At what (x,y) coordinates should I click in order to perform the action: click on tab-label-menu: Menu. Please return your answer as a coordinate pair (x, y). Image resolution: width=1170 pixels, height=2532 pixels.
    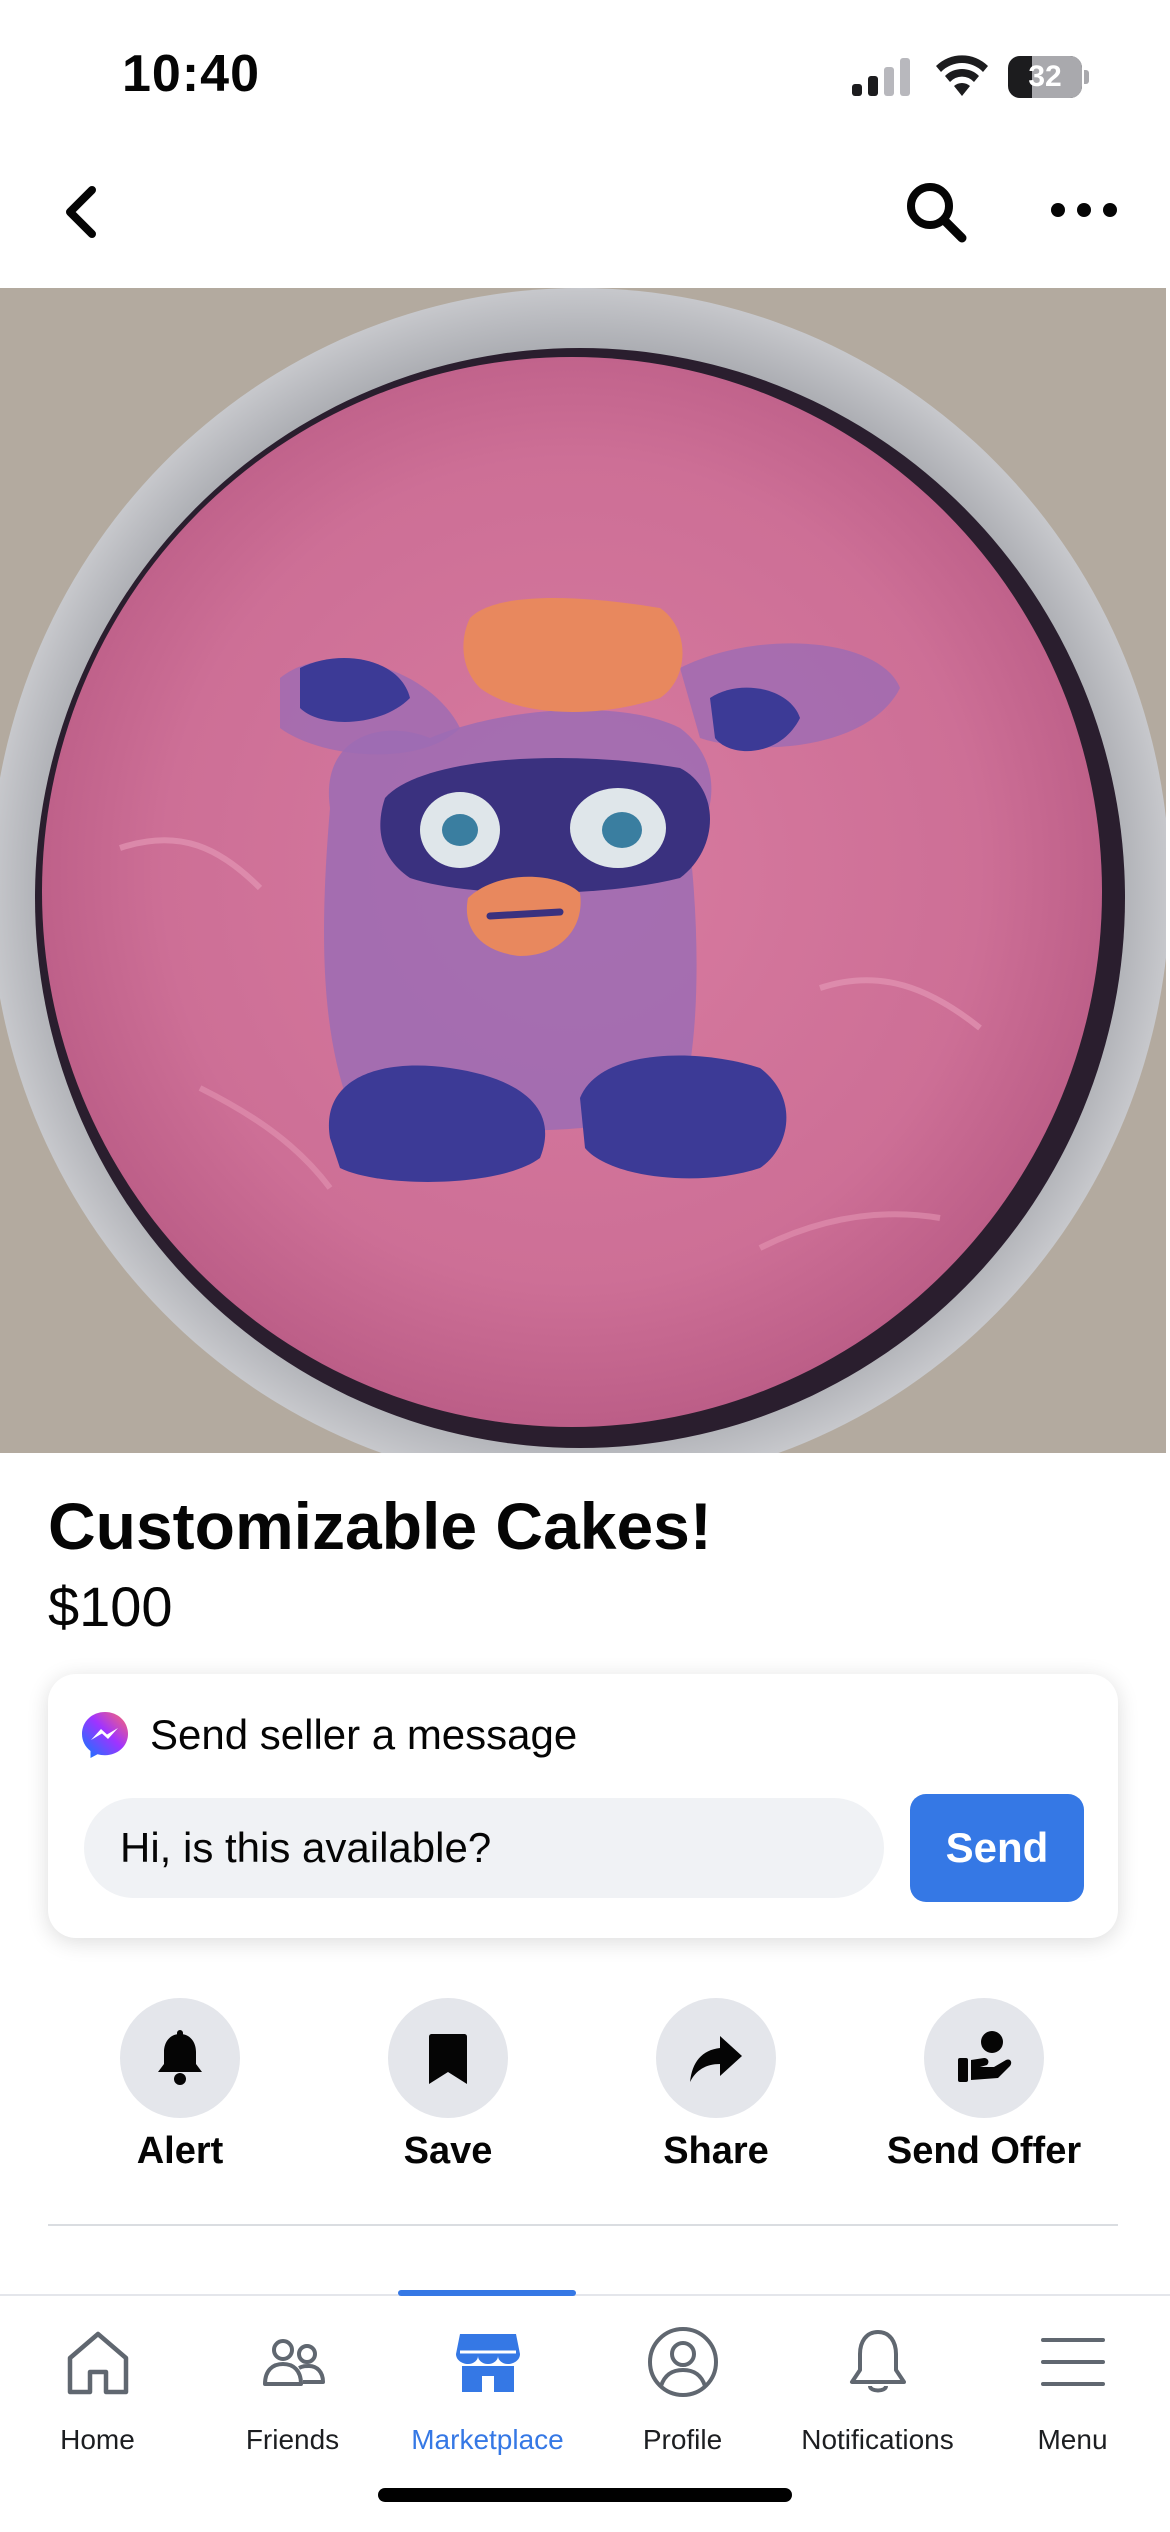
    Looking at the image, I should click on (1072, 2439).